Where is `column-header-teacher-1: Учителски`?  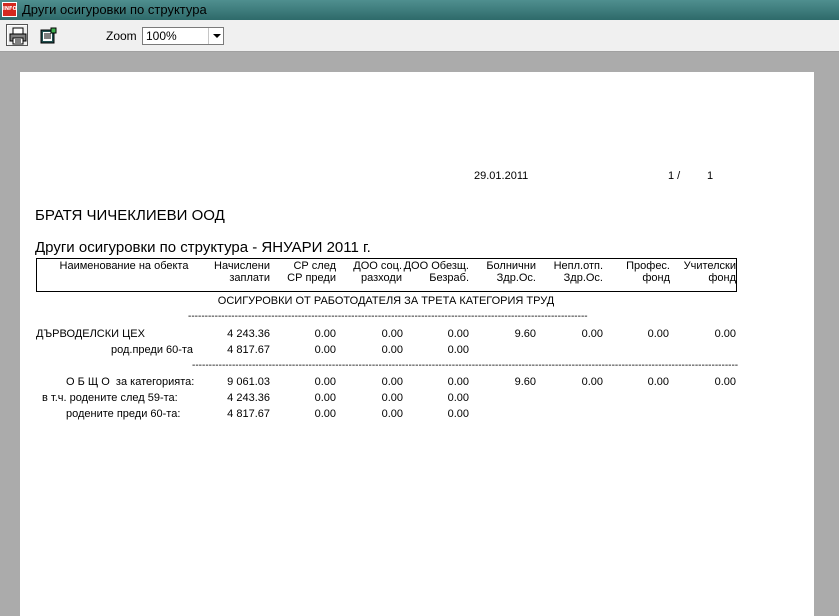
column-header-teacher-1: Учителски is located at coordinates (709, 266).